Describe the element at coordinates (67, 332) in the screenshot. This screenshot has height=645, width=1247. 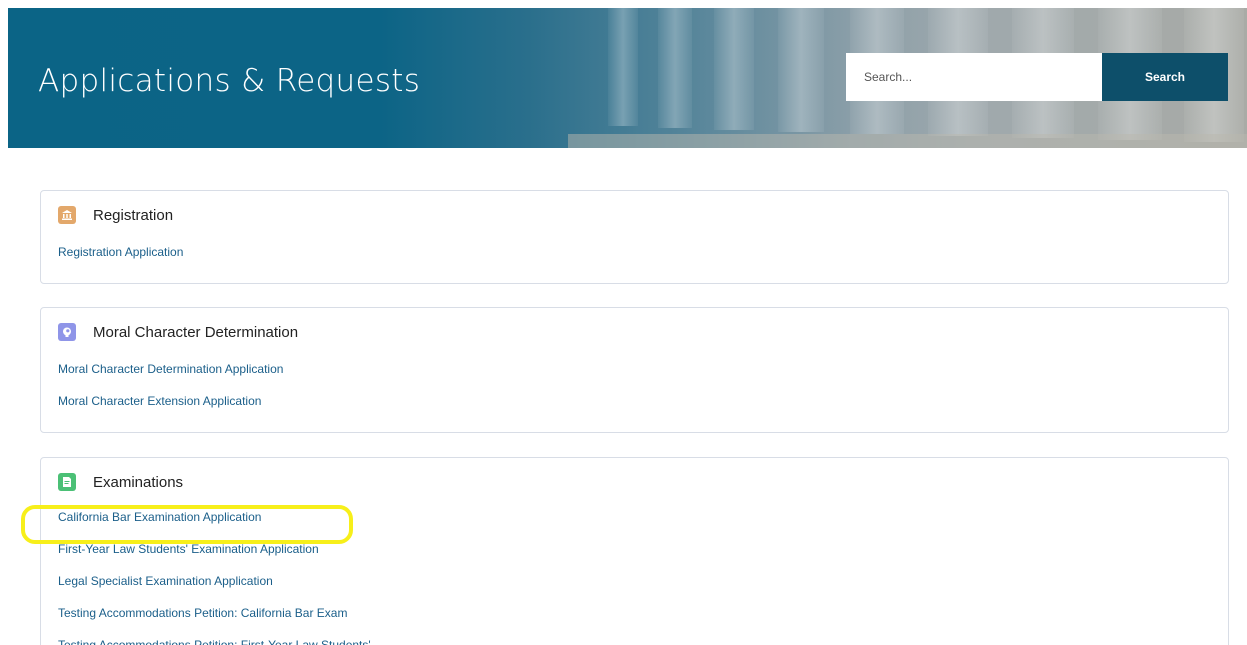
I see `head-icon` at that location.